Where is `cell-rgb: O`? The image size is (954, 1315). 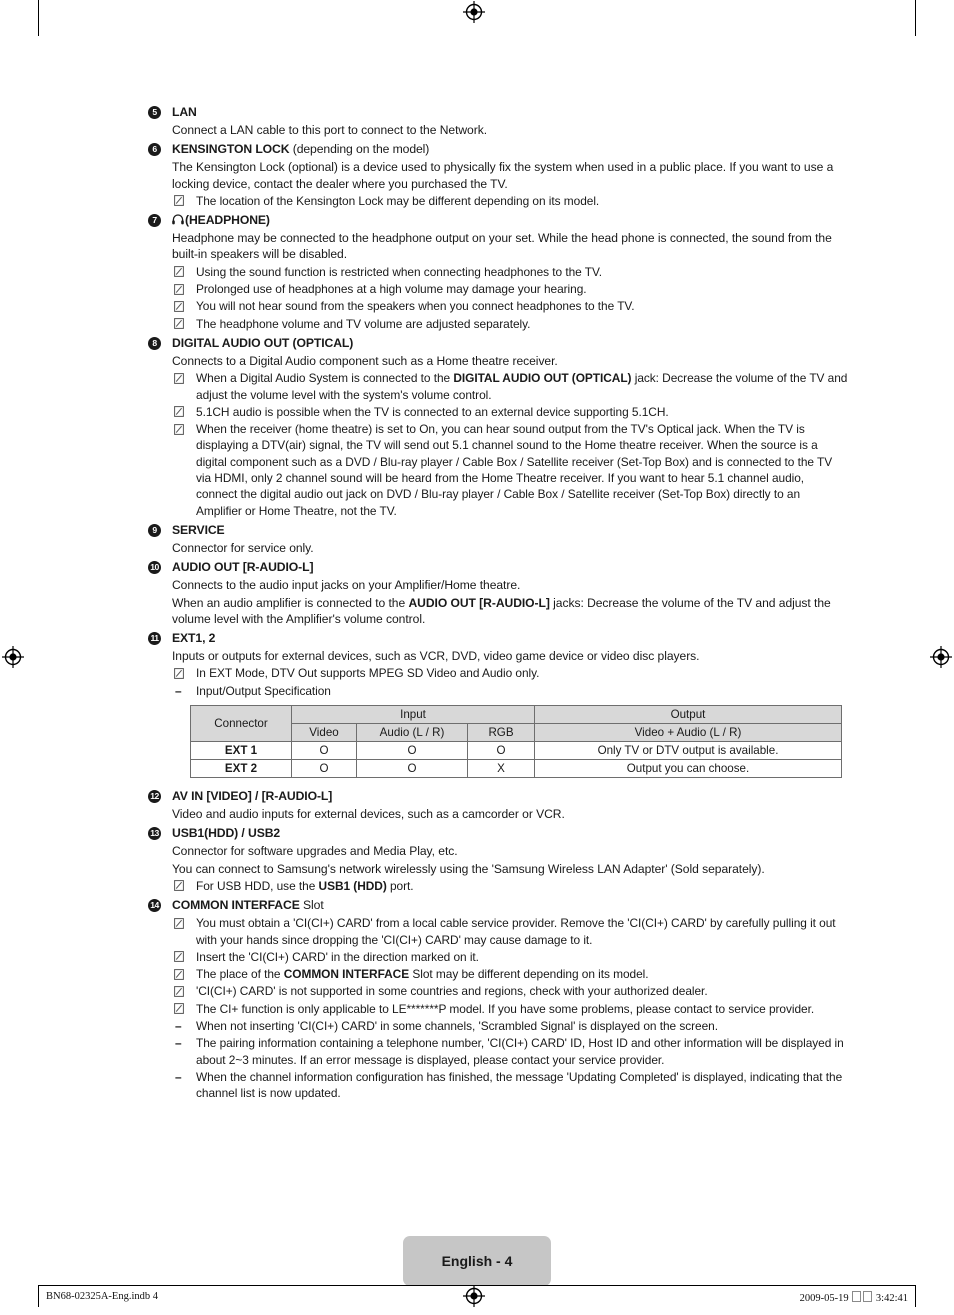 cell-rgb: O is located at coordinates (501, 751).